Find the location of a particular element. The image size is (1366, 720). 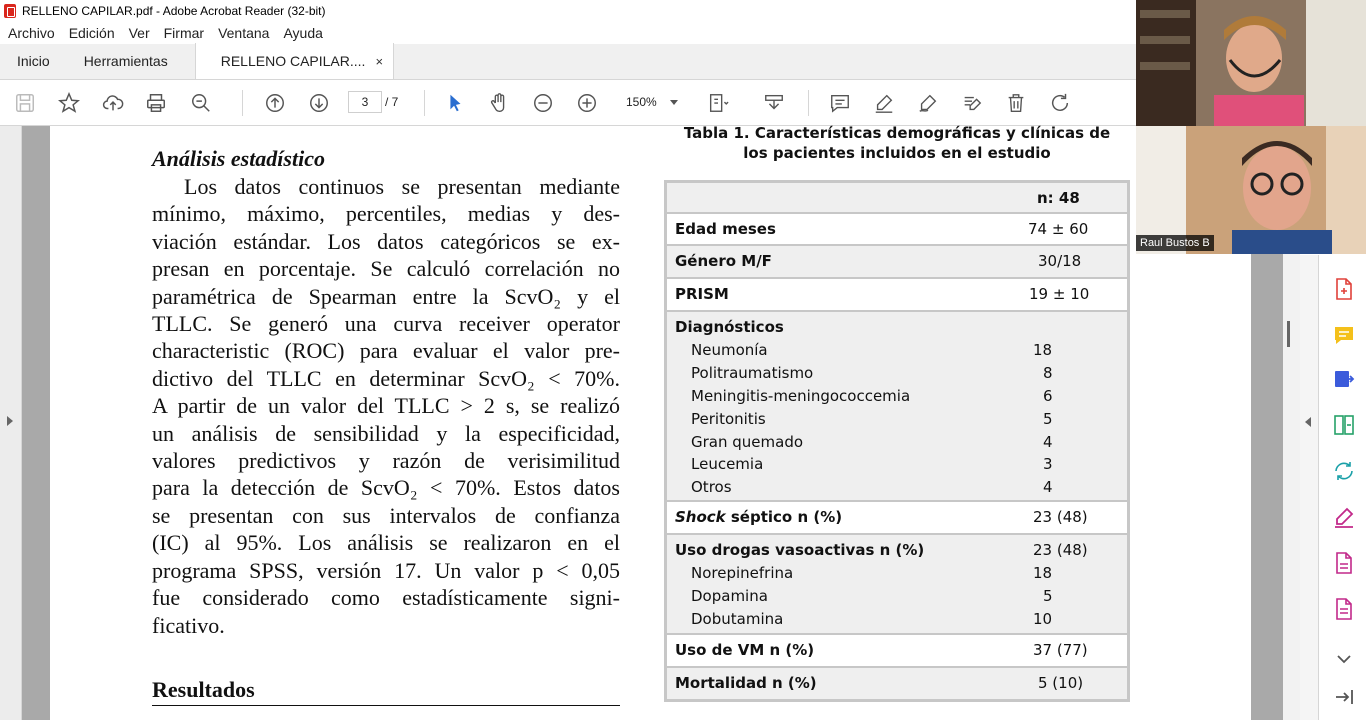

table-title-line: los pacientes incluidos en el estudio is located at coordinates (897, 153).